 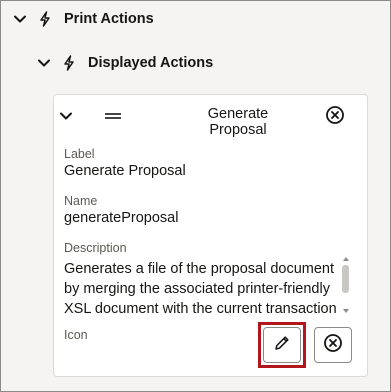 I want to click on pencil-icon, so click(x=282, y=345).